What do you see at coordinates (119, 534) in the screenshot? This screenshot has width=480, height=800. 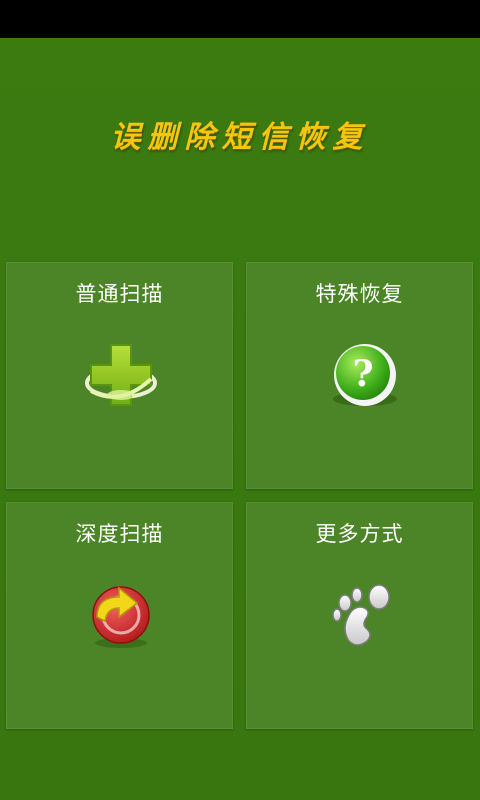 I see `deep-scan-label: 深度扫描` at bounding box center [119, 534].